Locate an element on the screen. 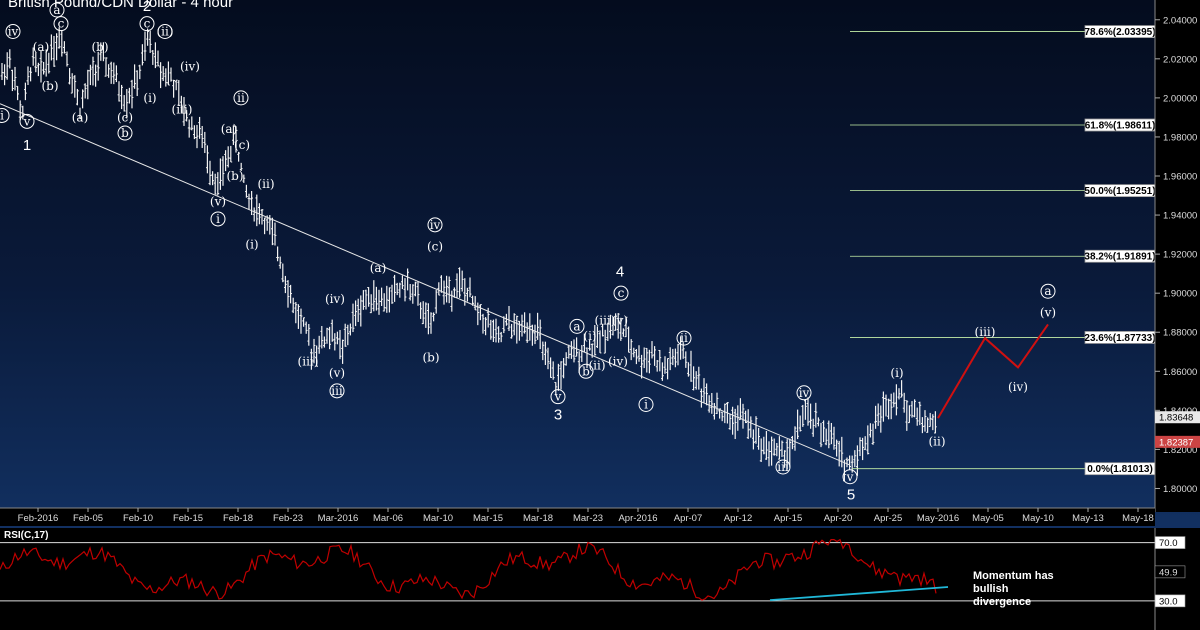 The image size is (1200, 630). x-tick-label: Mar-15 is located at coordinates (488, 518).